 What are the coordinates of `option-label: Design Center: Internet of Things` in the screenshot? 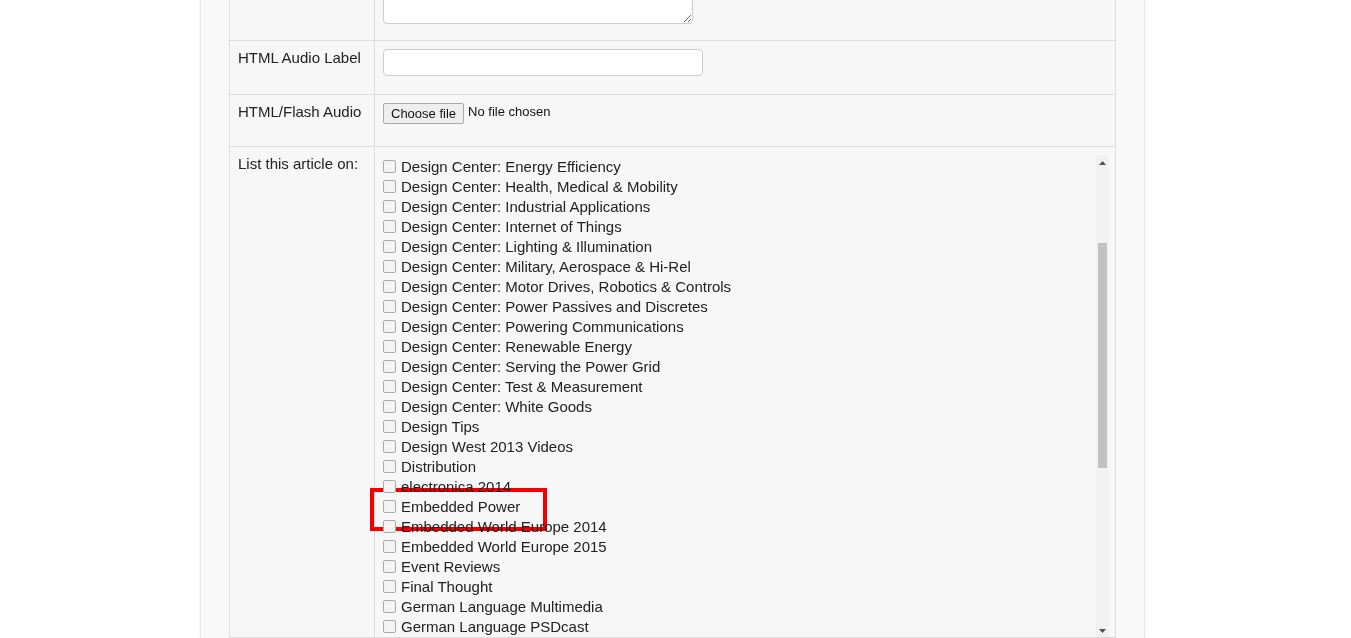 It's located at (511, 226).